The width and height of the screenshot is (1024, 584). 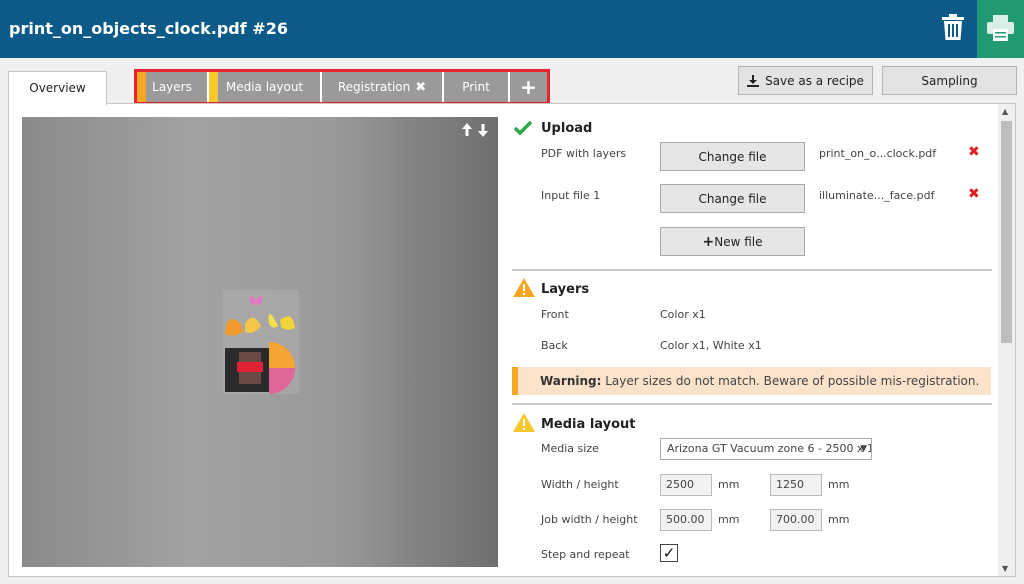 I want to click on tab-media-layout-label: Media layout, so click(x=264, y=87).